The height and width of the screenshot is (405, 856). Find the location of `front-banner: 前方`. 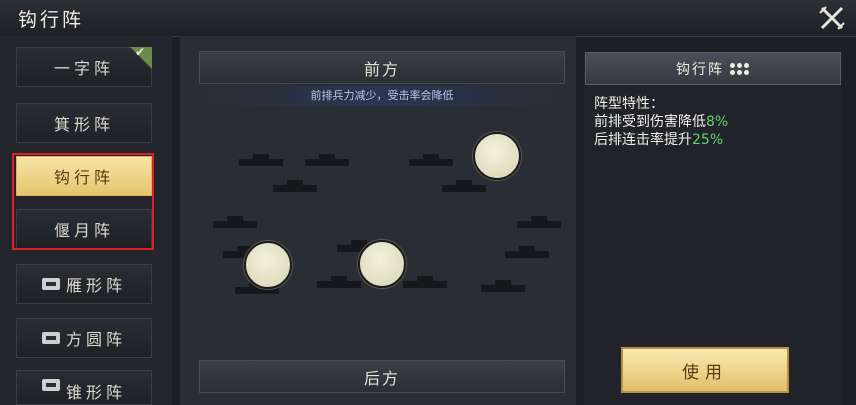

front-banner: 前方 is located at coordinates (382, 67).